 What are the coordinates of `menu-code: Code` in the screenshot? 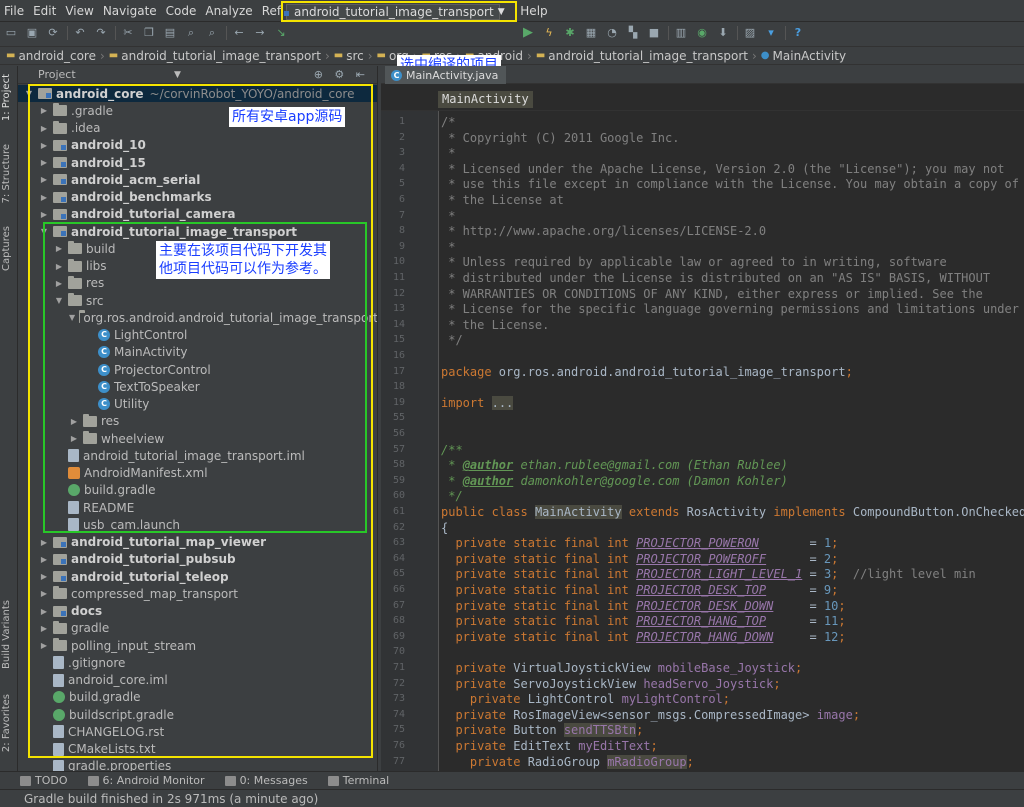 It's located at (181, 11).